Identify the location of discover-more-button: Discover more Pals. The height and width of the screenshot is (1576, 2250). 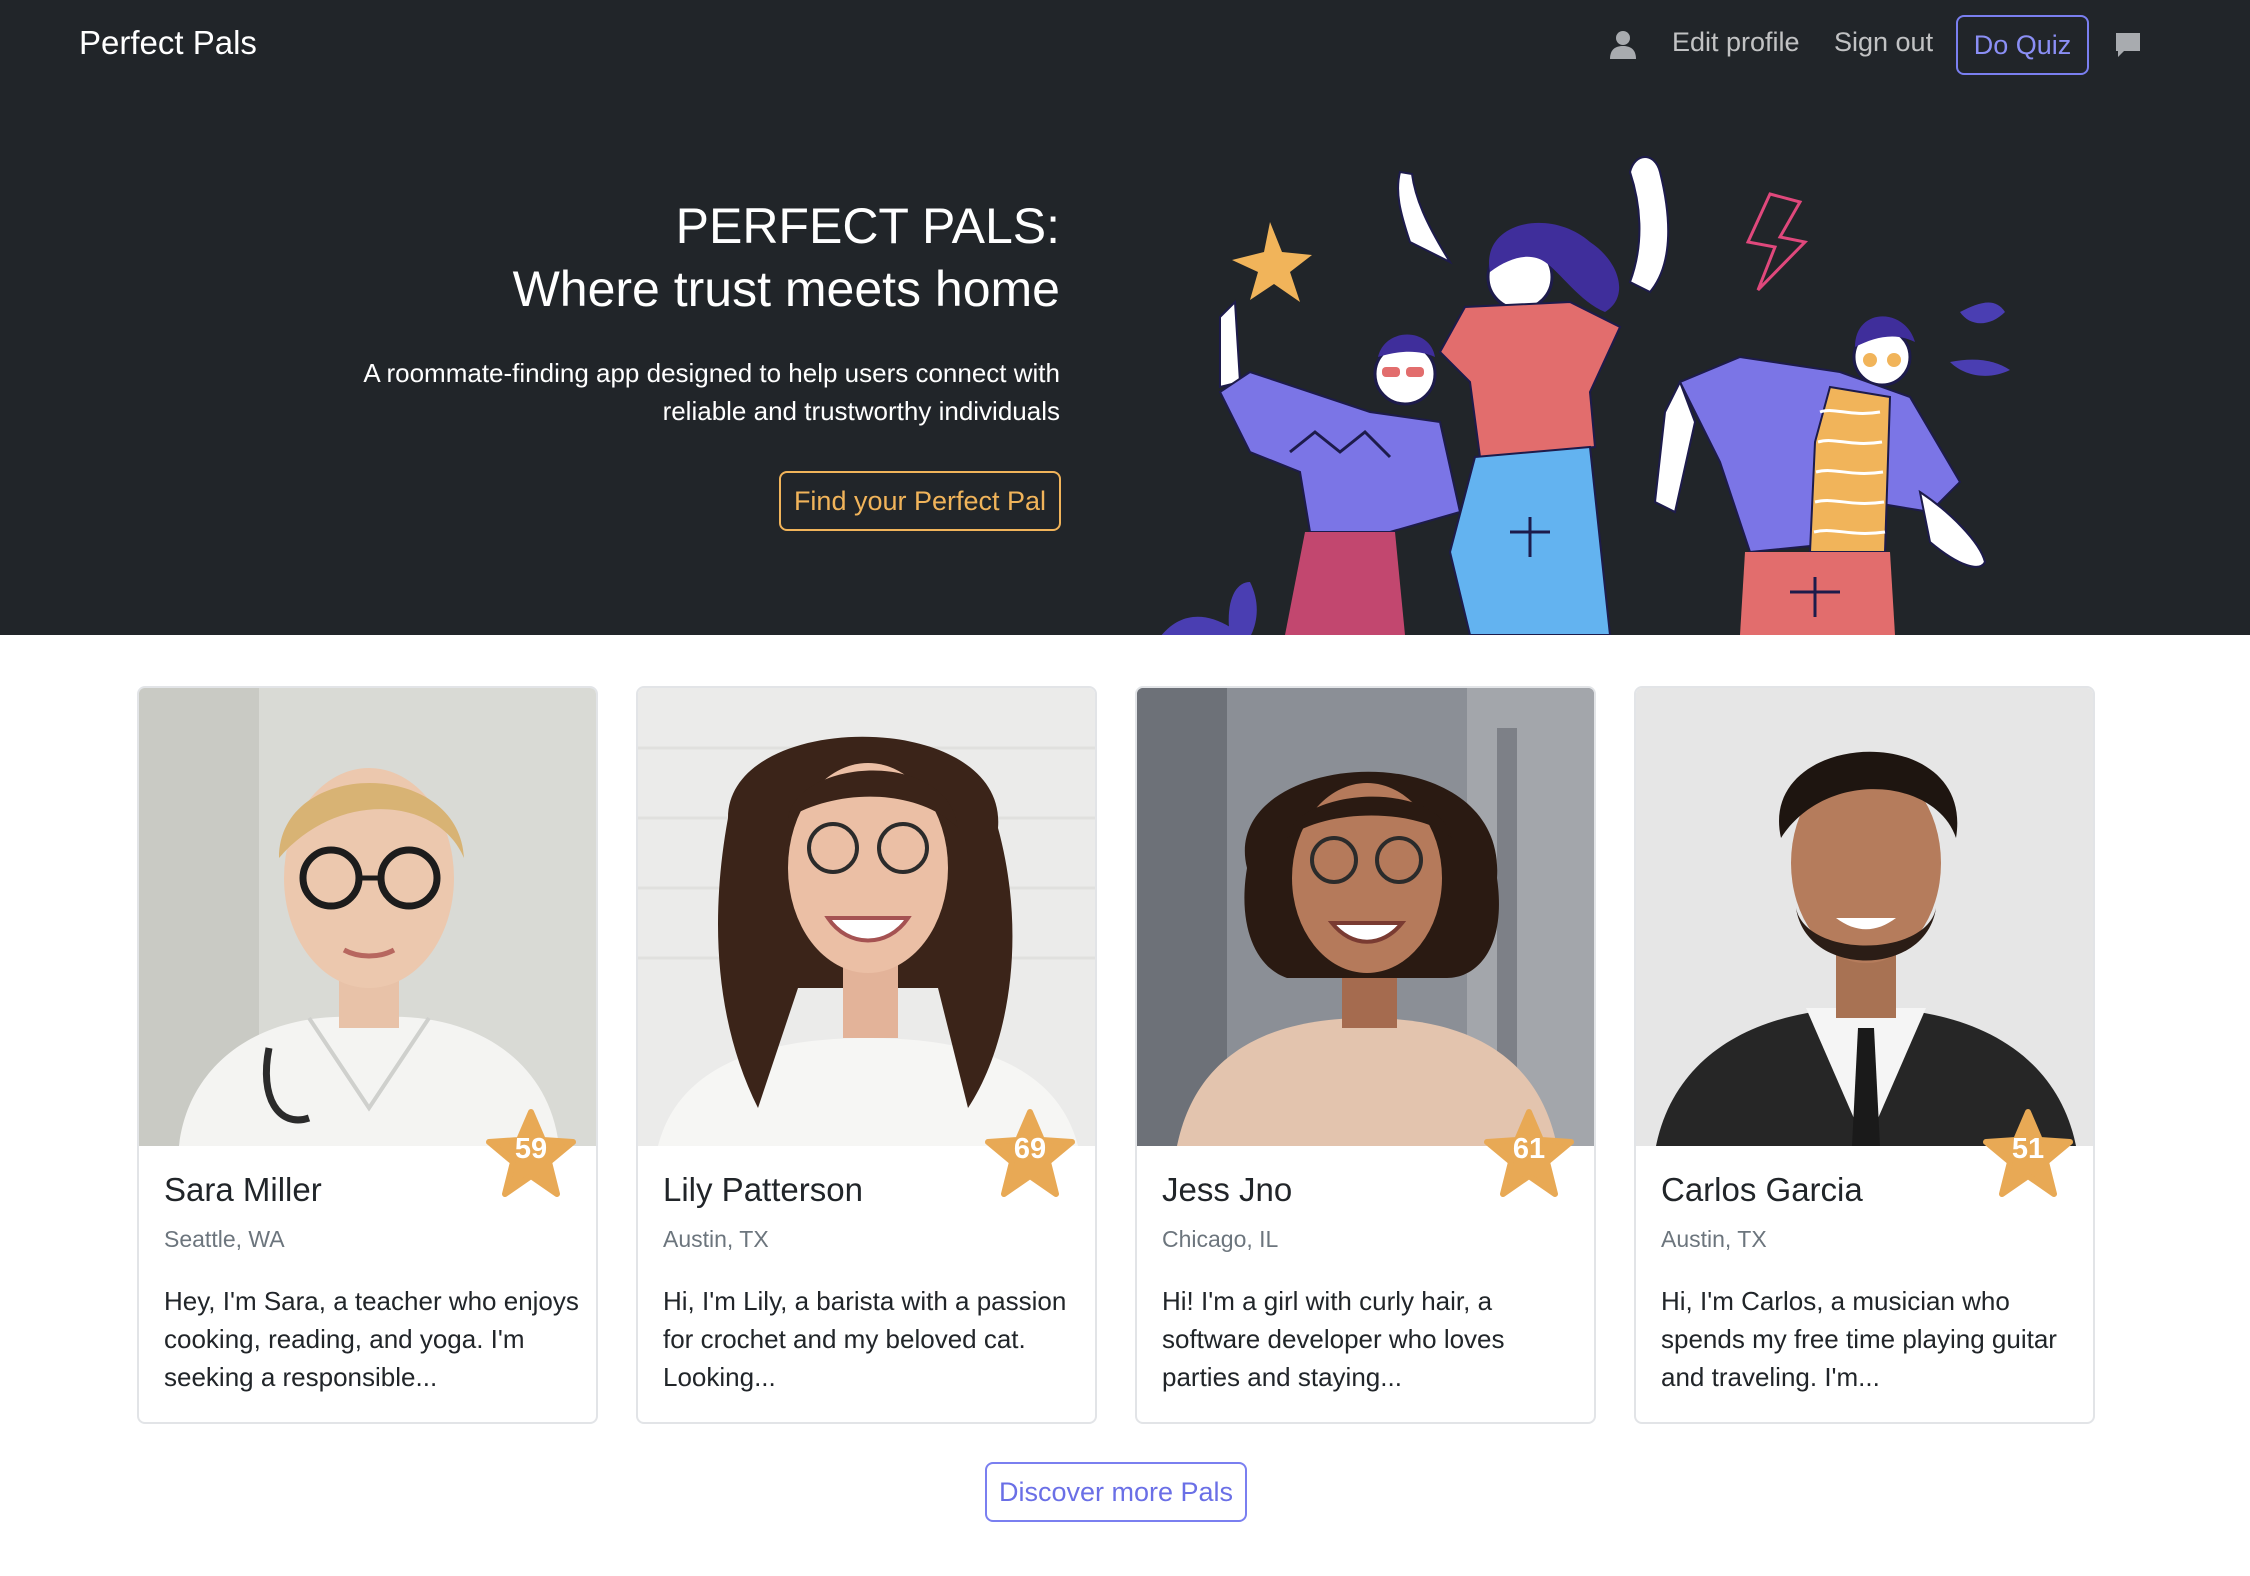
(1116, 1492).